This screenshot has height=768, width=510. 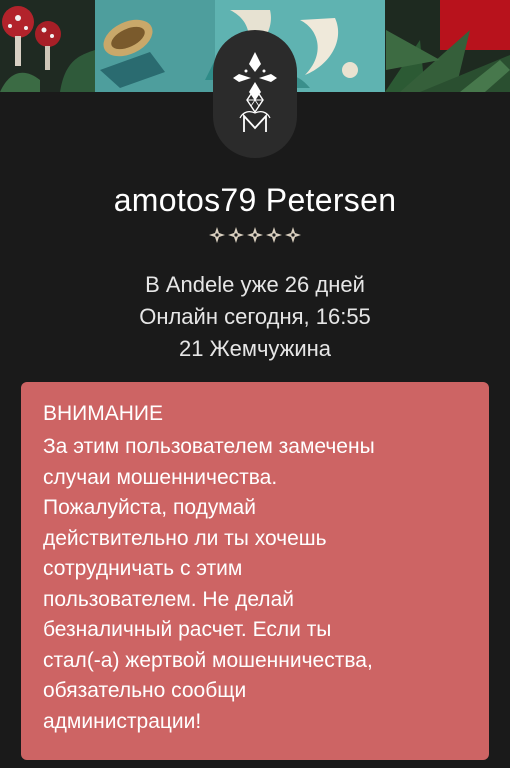 I want to click on avatar, so click(x=255, y=94).